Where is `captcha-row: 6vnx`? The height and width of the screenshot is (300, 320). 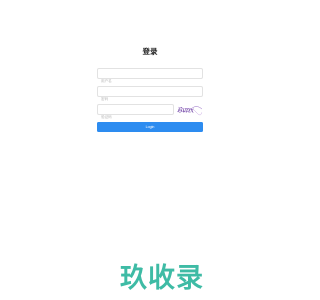
captcha-row: 6vnx is located at coordinates (150, 112).